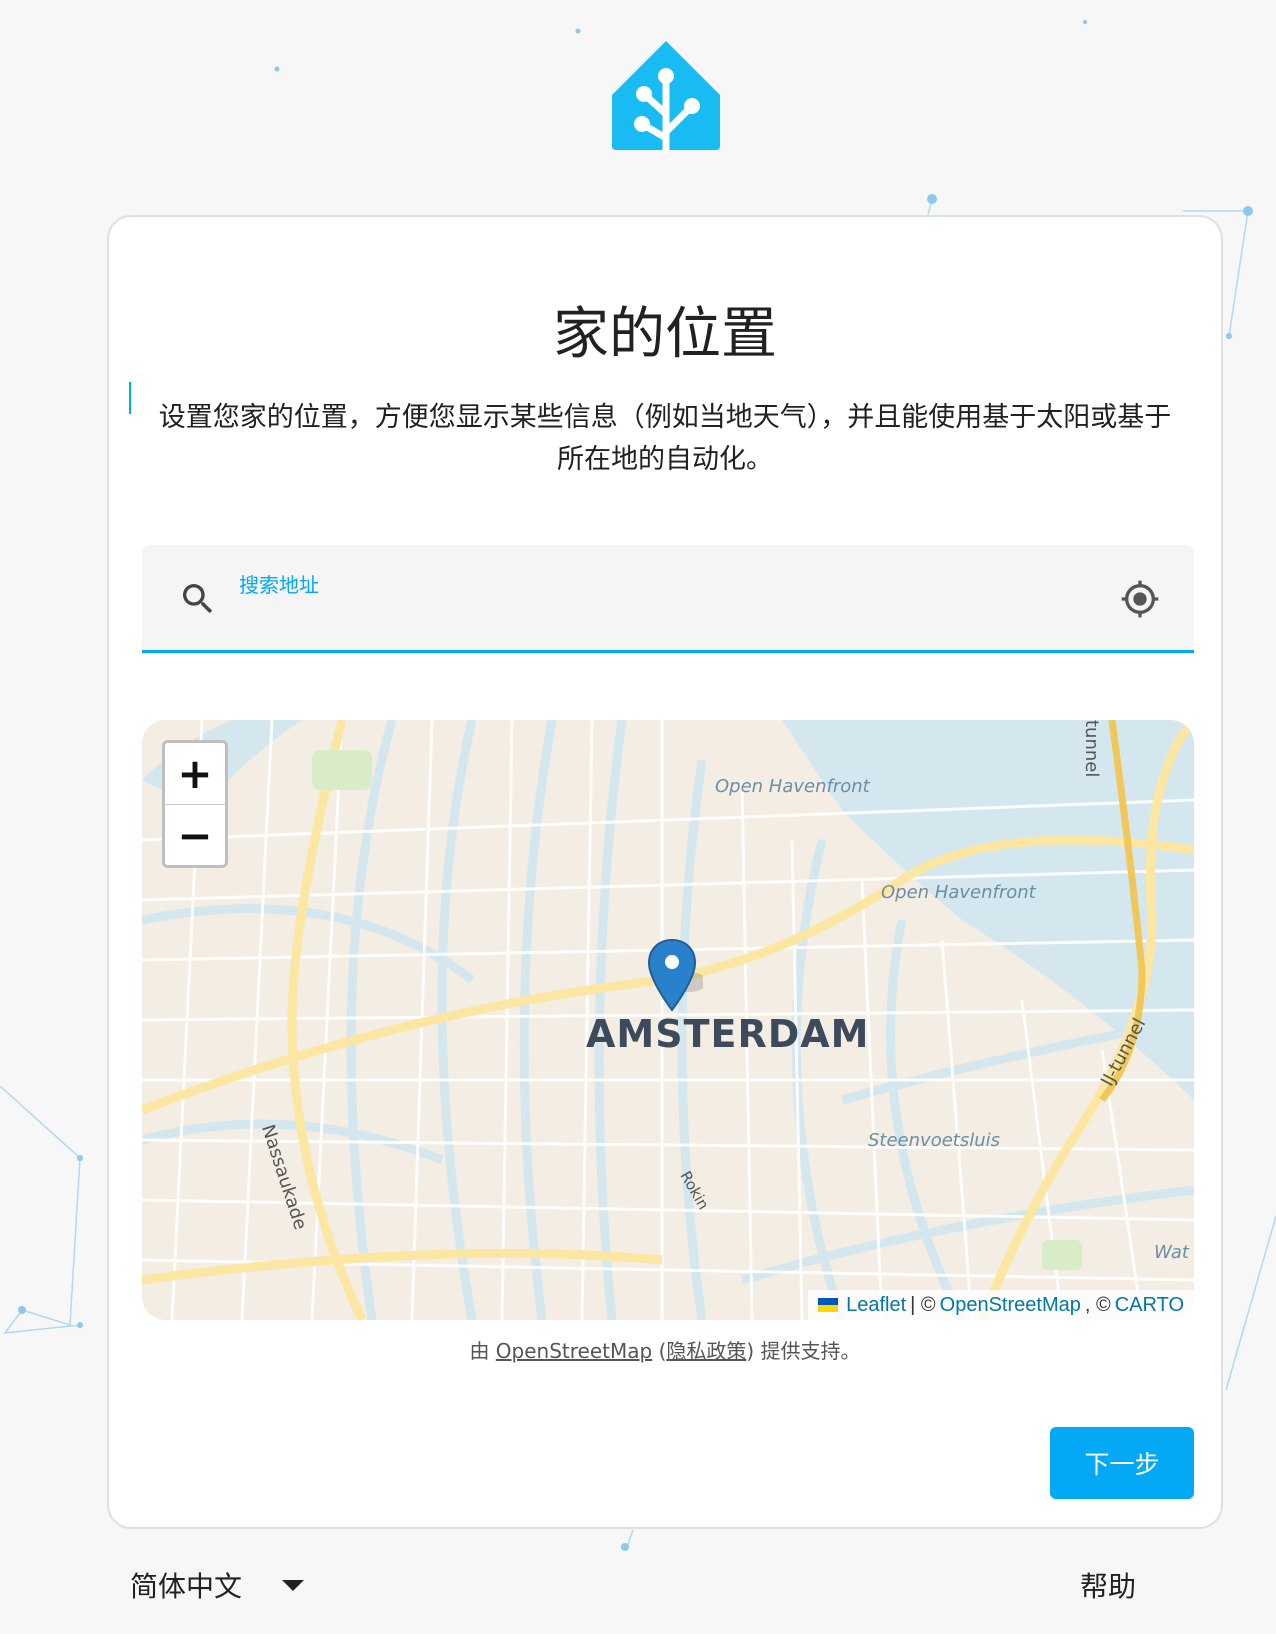  Describe the element at coordinates (1091, 749) in the screenshot. I see `street-label: tunnel` at that location.